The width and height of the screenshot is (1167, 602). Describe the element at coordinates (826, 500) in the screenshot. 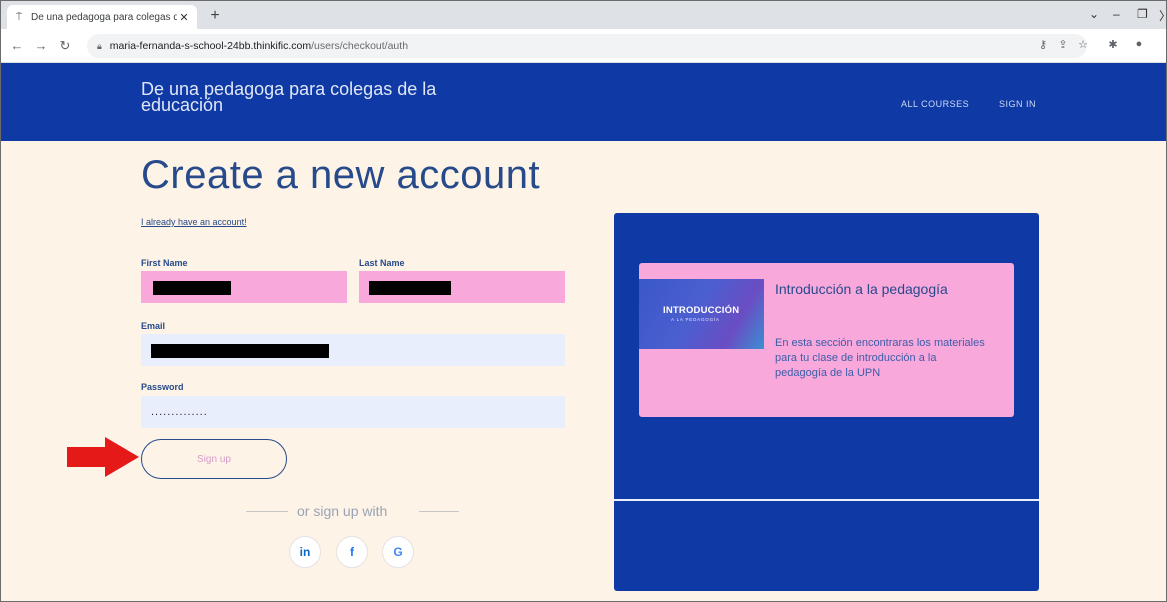

I see `panel-divider` at that location.